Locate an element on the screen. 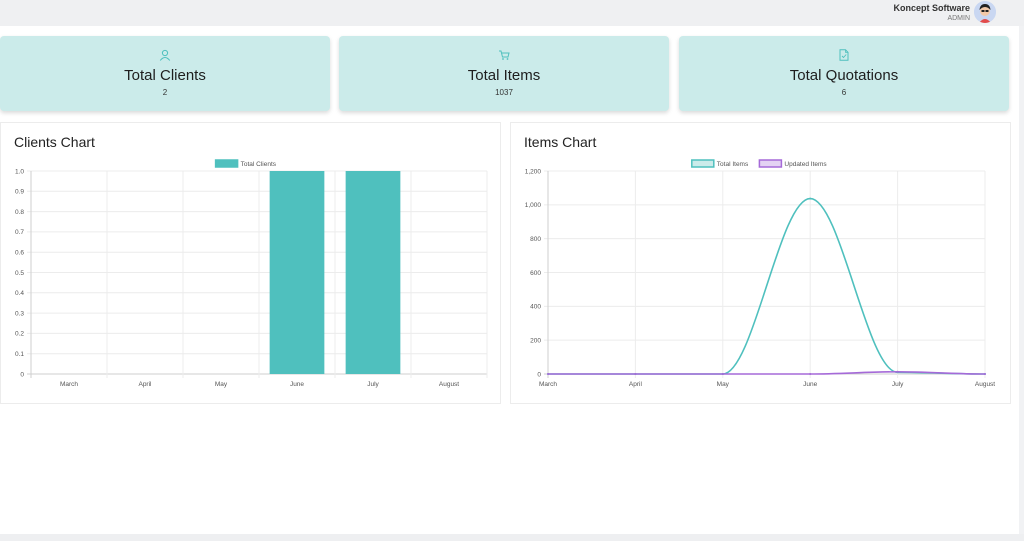 The width and height of the screenshot is (1024, 541). y-tick-label: 0.9 is located at coordinates (19, 192).